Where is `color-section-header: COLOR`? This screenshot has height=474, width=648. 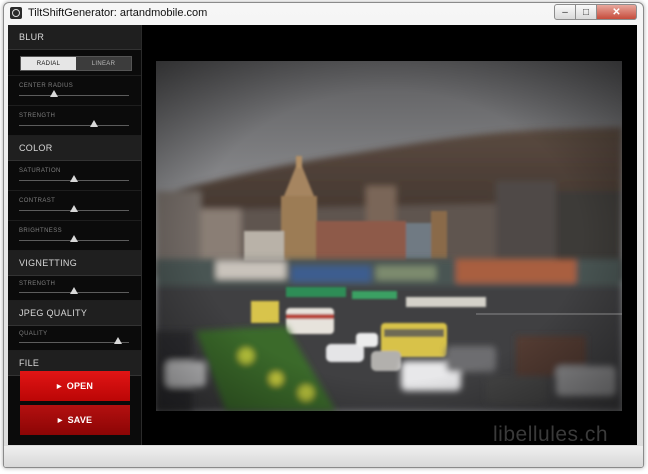 color-section-header: COLOR is located at coordinates (74, 148).